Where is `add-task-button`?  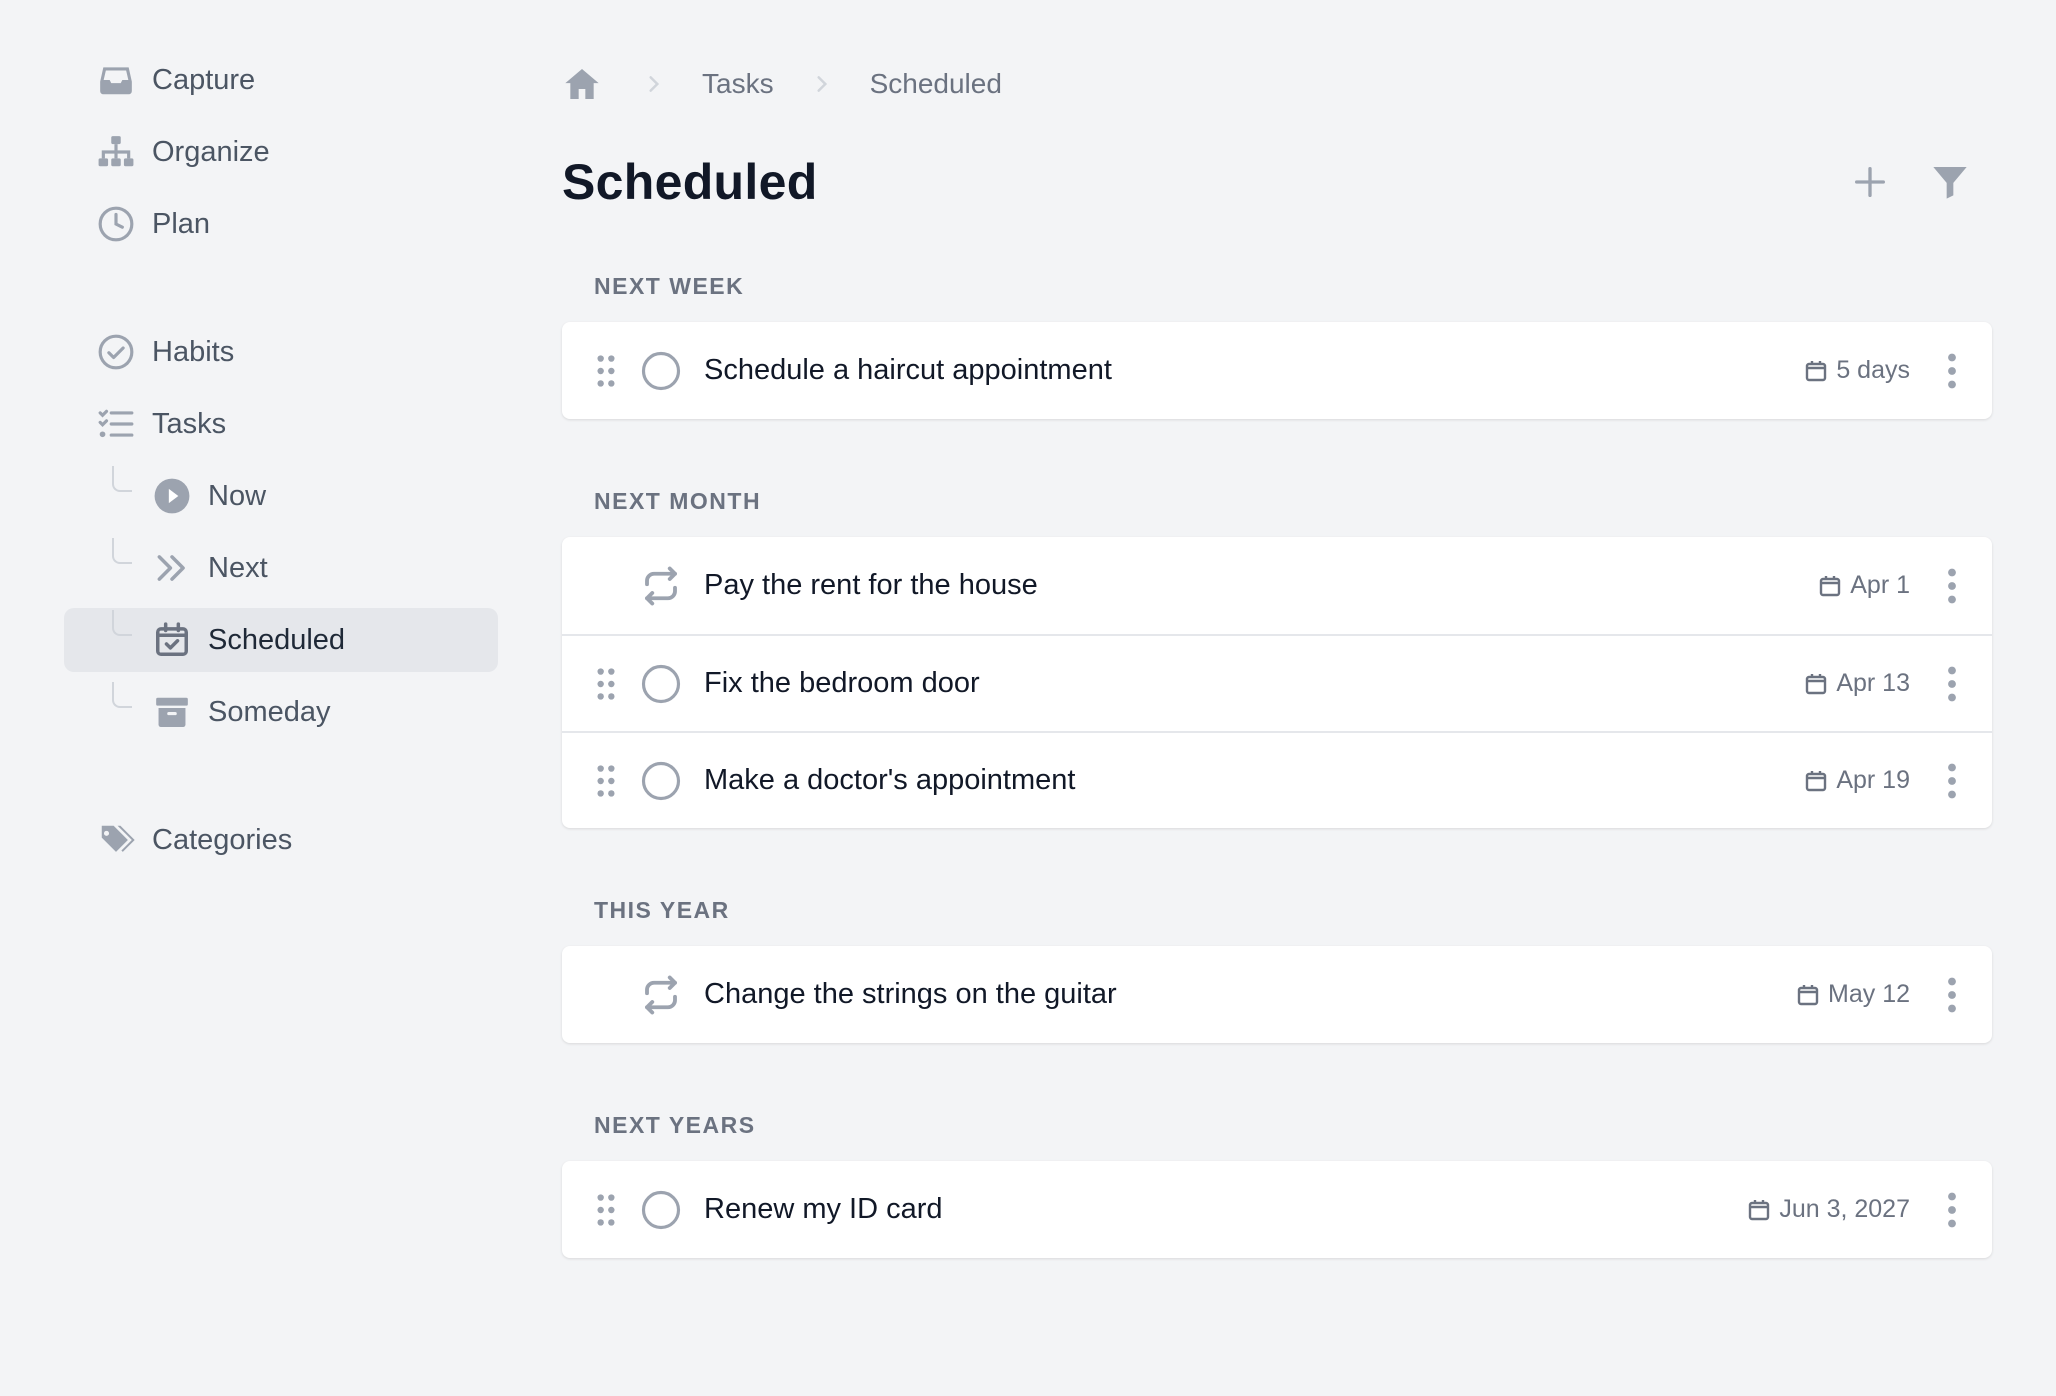
add-task-button is located at coordinates (1870, 182).